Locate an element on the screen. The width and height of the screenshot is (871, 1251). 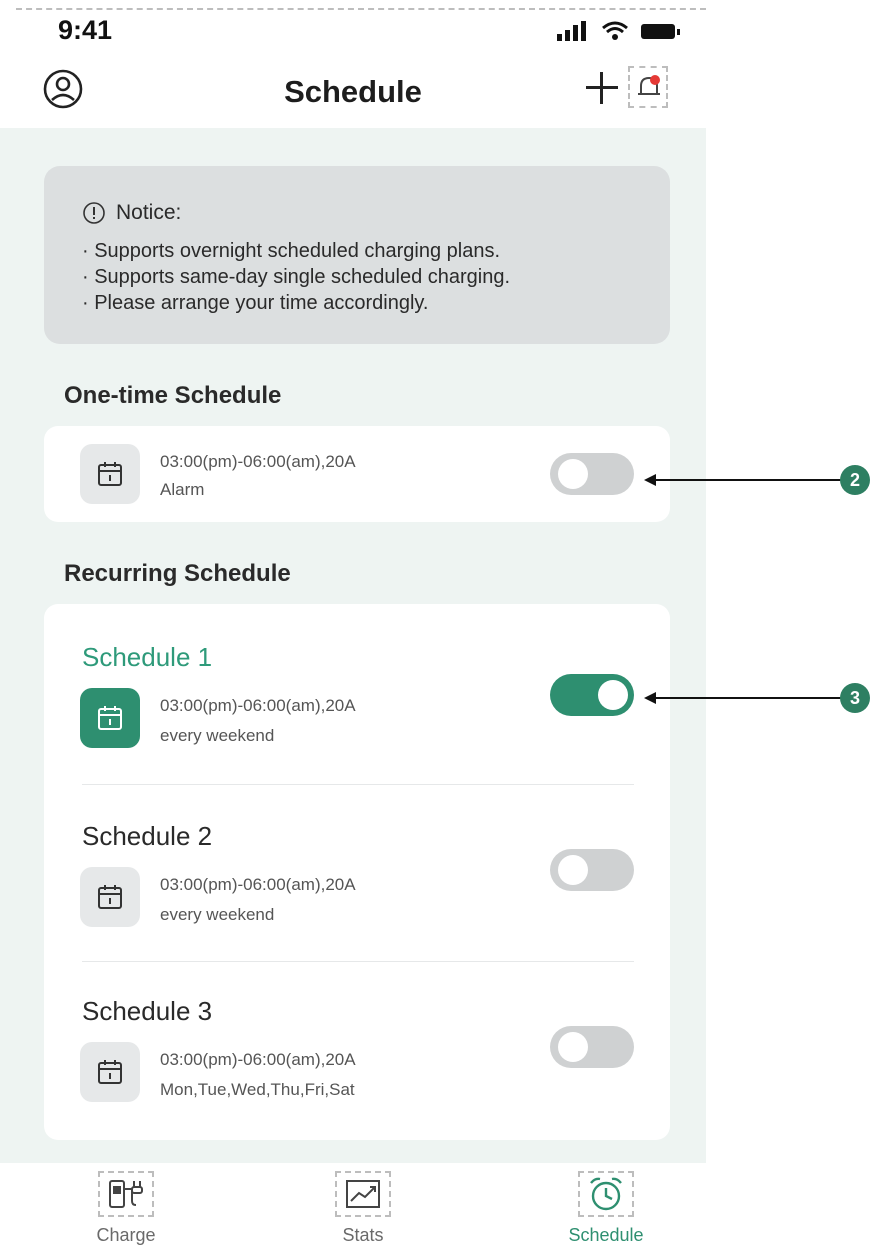
tab-stats: Stats is located at coordinates (363, 1207).